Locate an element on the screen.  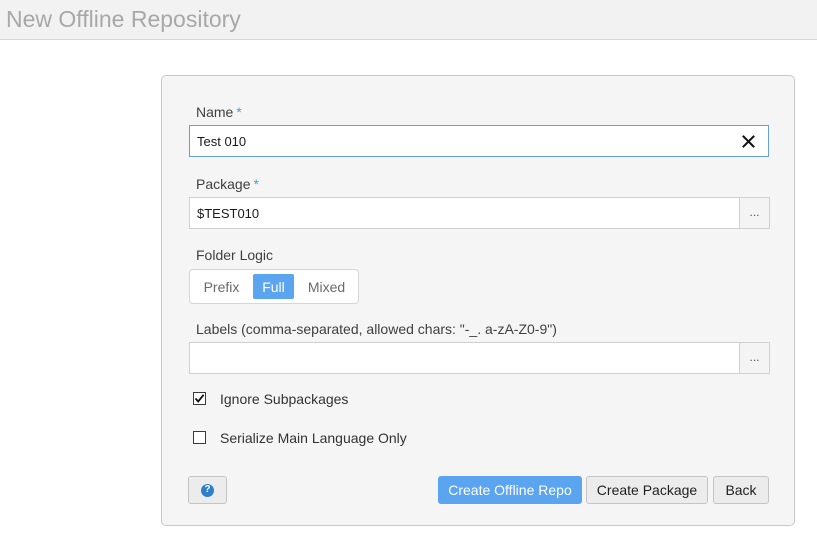
folder-logic-label: Folder Logic is located at coordinates (235, 255).